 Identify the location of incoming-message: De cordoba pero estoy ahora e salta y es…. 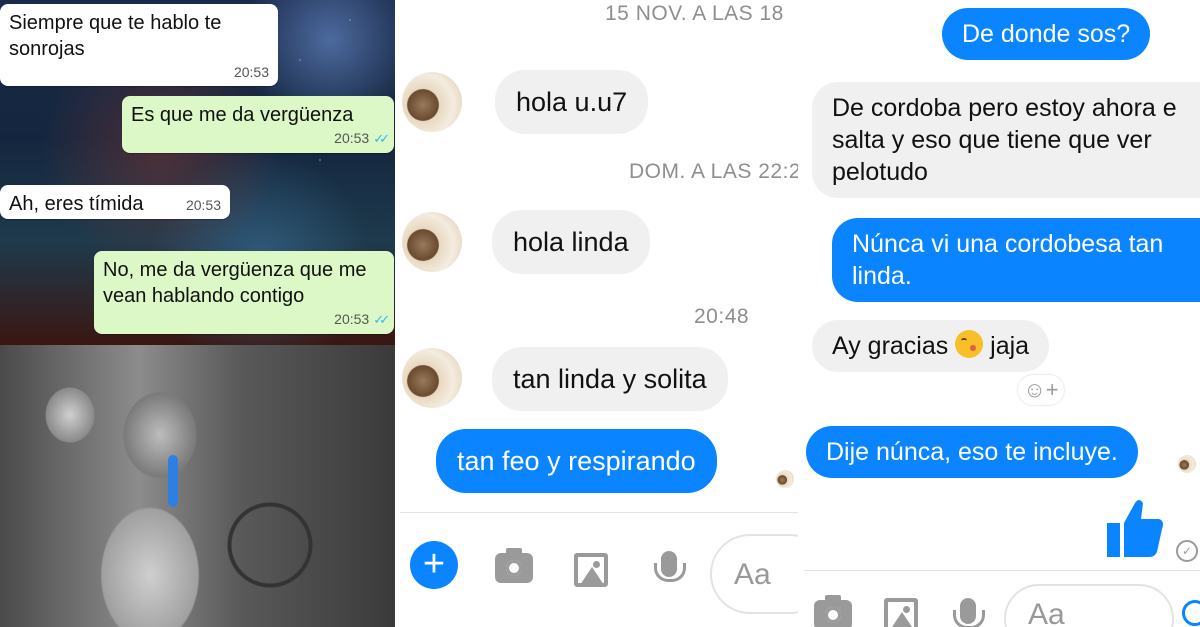
(1006, 140).